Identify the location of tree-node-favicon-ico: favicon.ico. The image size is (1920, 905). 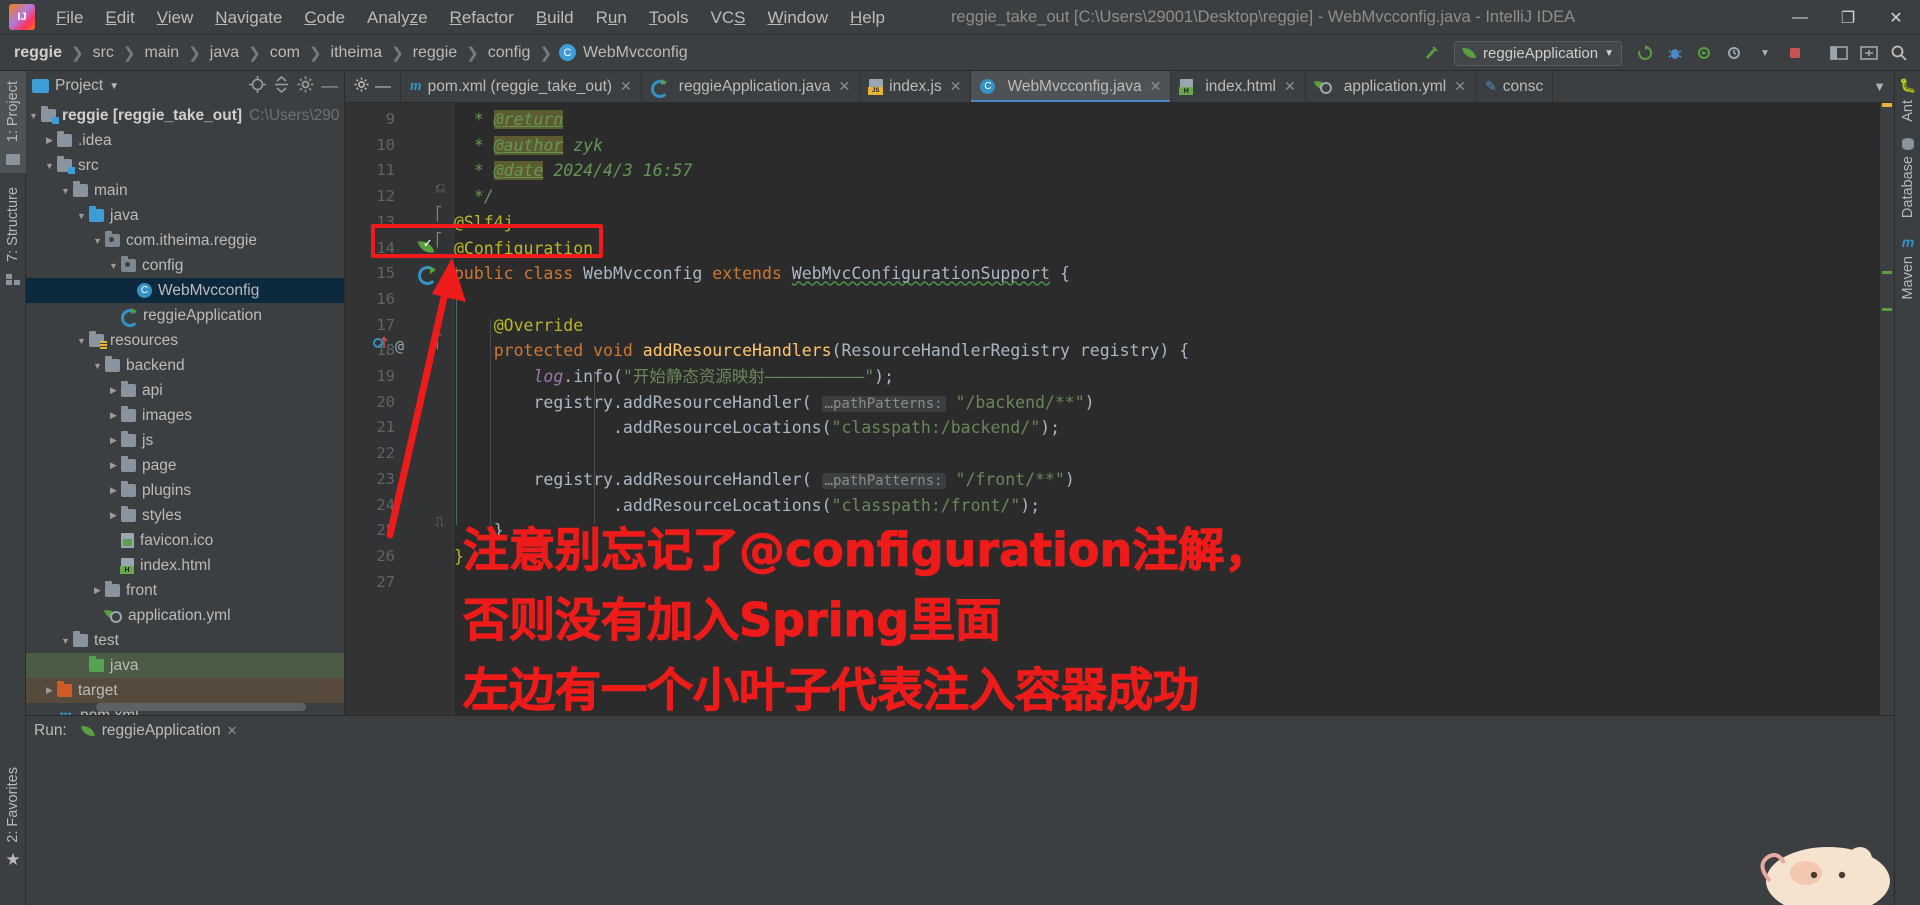
(185, 540).